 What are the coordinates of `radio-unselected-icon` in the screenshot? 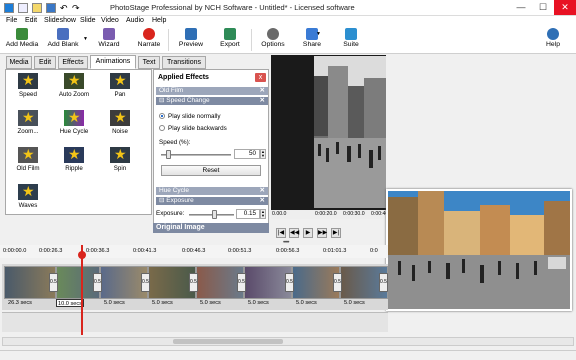 It's located at (162, 128).